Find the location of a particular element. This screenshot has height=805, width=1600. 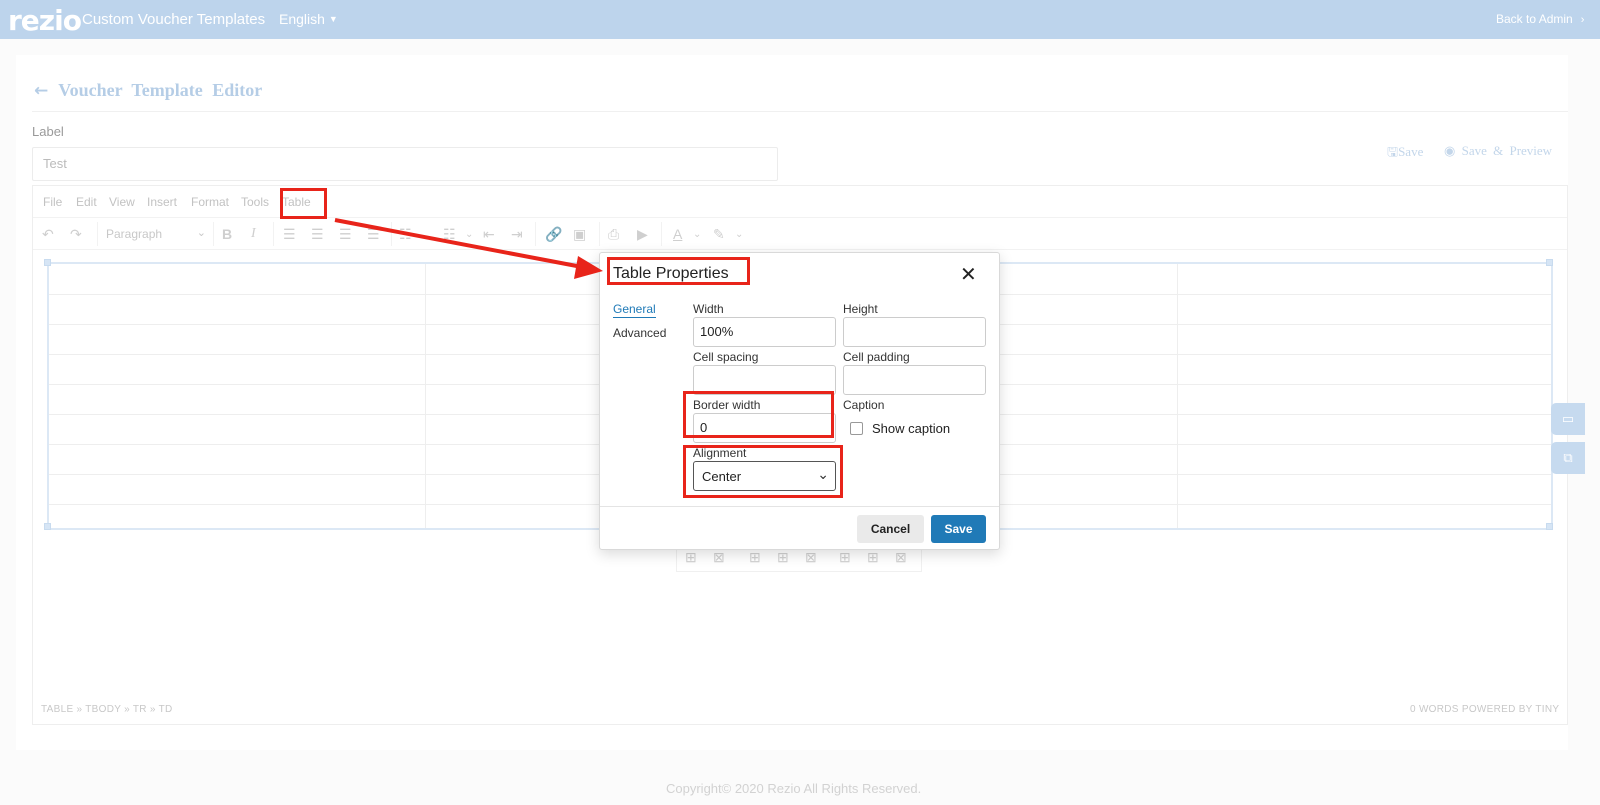

element-path: TABLE » TBODY » TR » TD is located at coordinates (107, 709).